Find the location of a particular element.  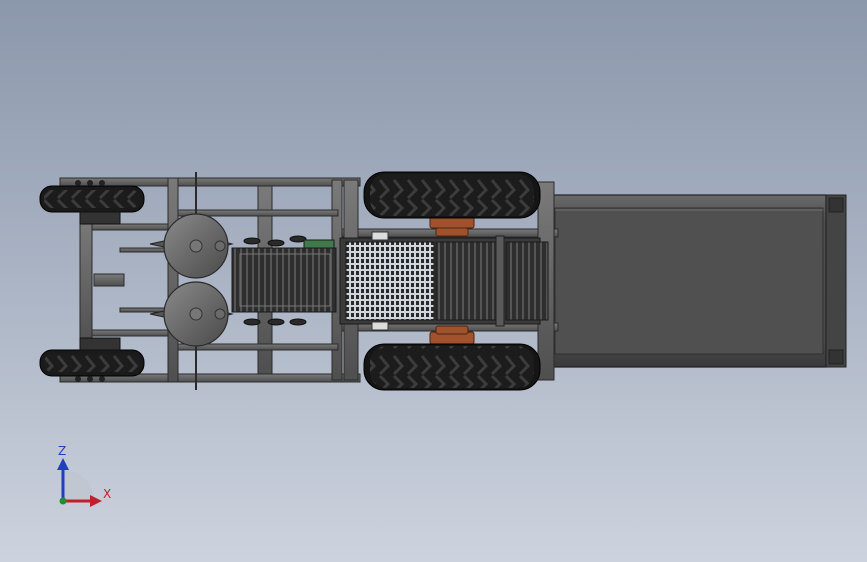

feed-roller-assembly is located at coordinates (284, 280).